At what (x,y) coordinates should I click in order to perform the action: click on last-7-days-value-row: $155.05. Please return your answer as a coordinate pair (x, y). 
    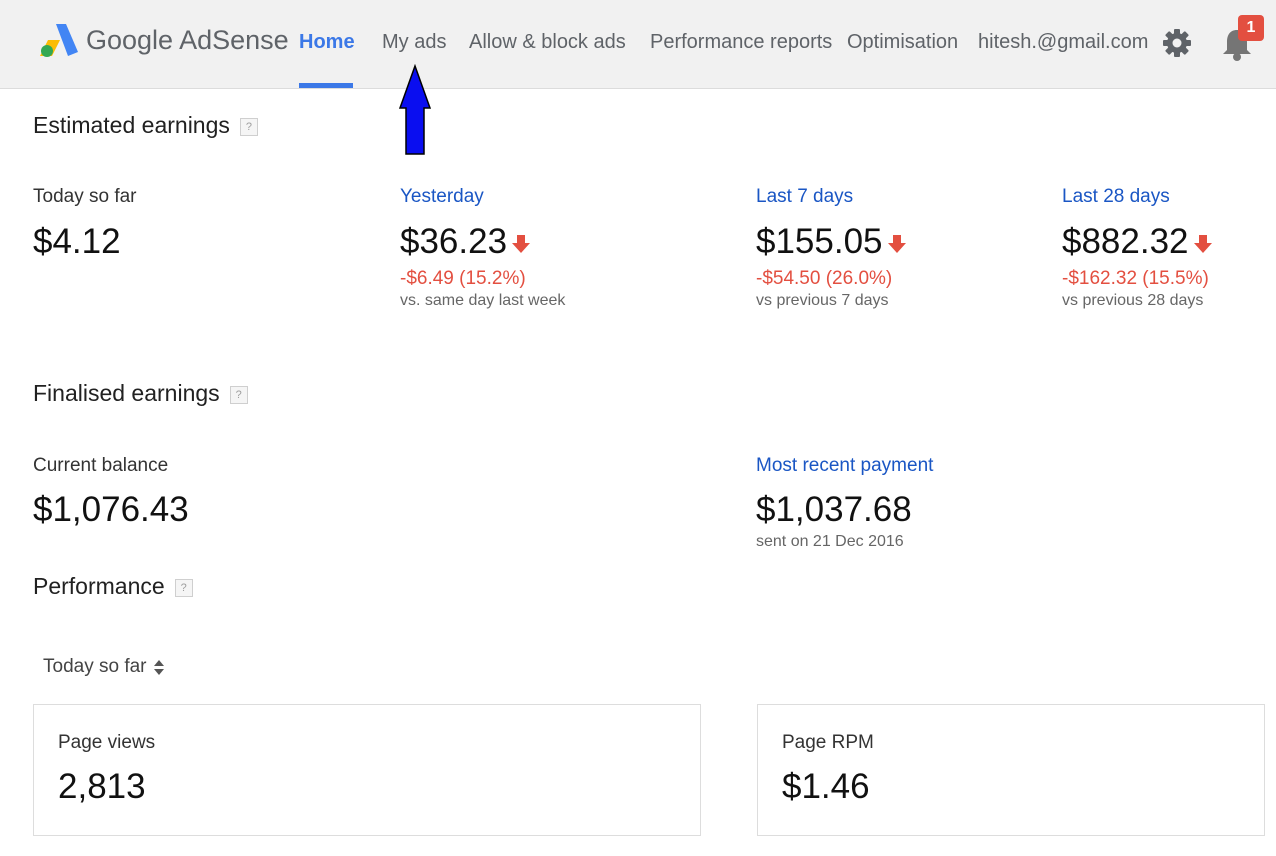
    Looking at the image, I should click on (831, 242).